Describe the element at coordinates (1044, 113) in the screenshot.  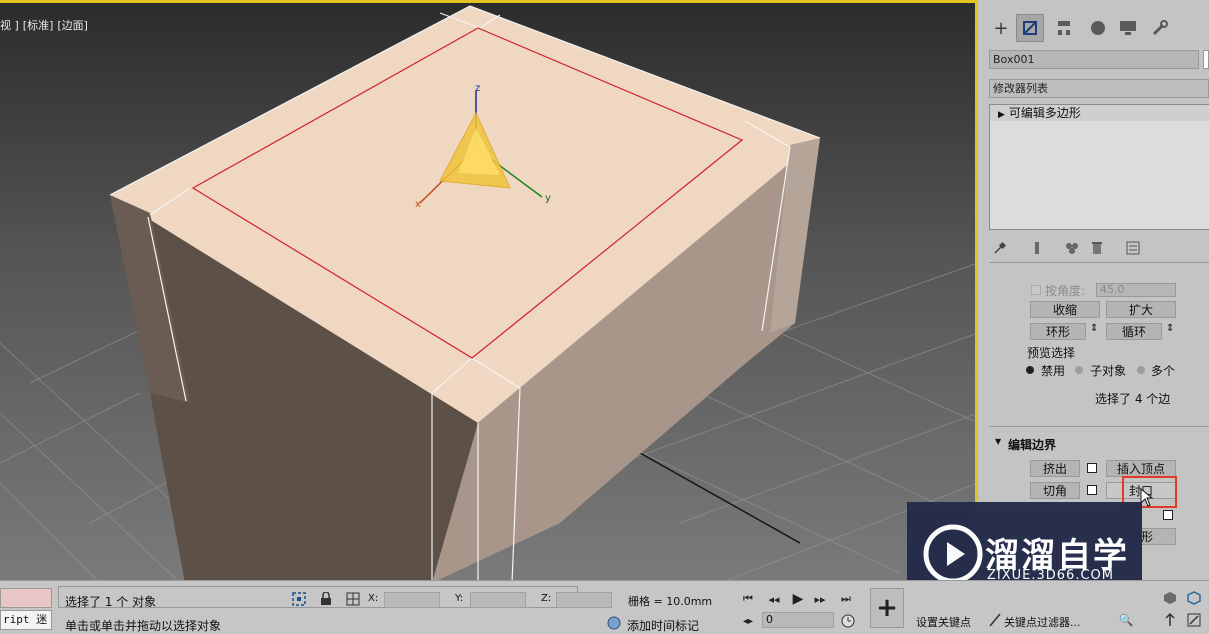
I see `modifier-stack-item-label: 可编辑多边形` at that location.